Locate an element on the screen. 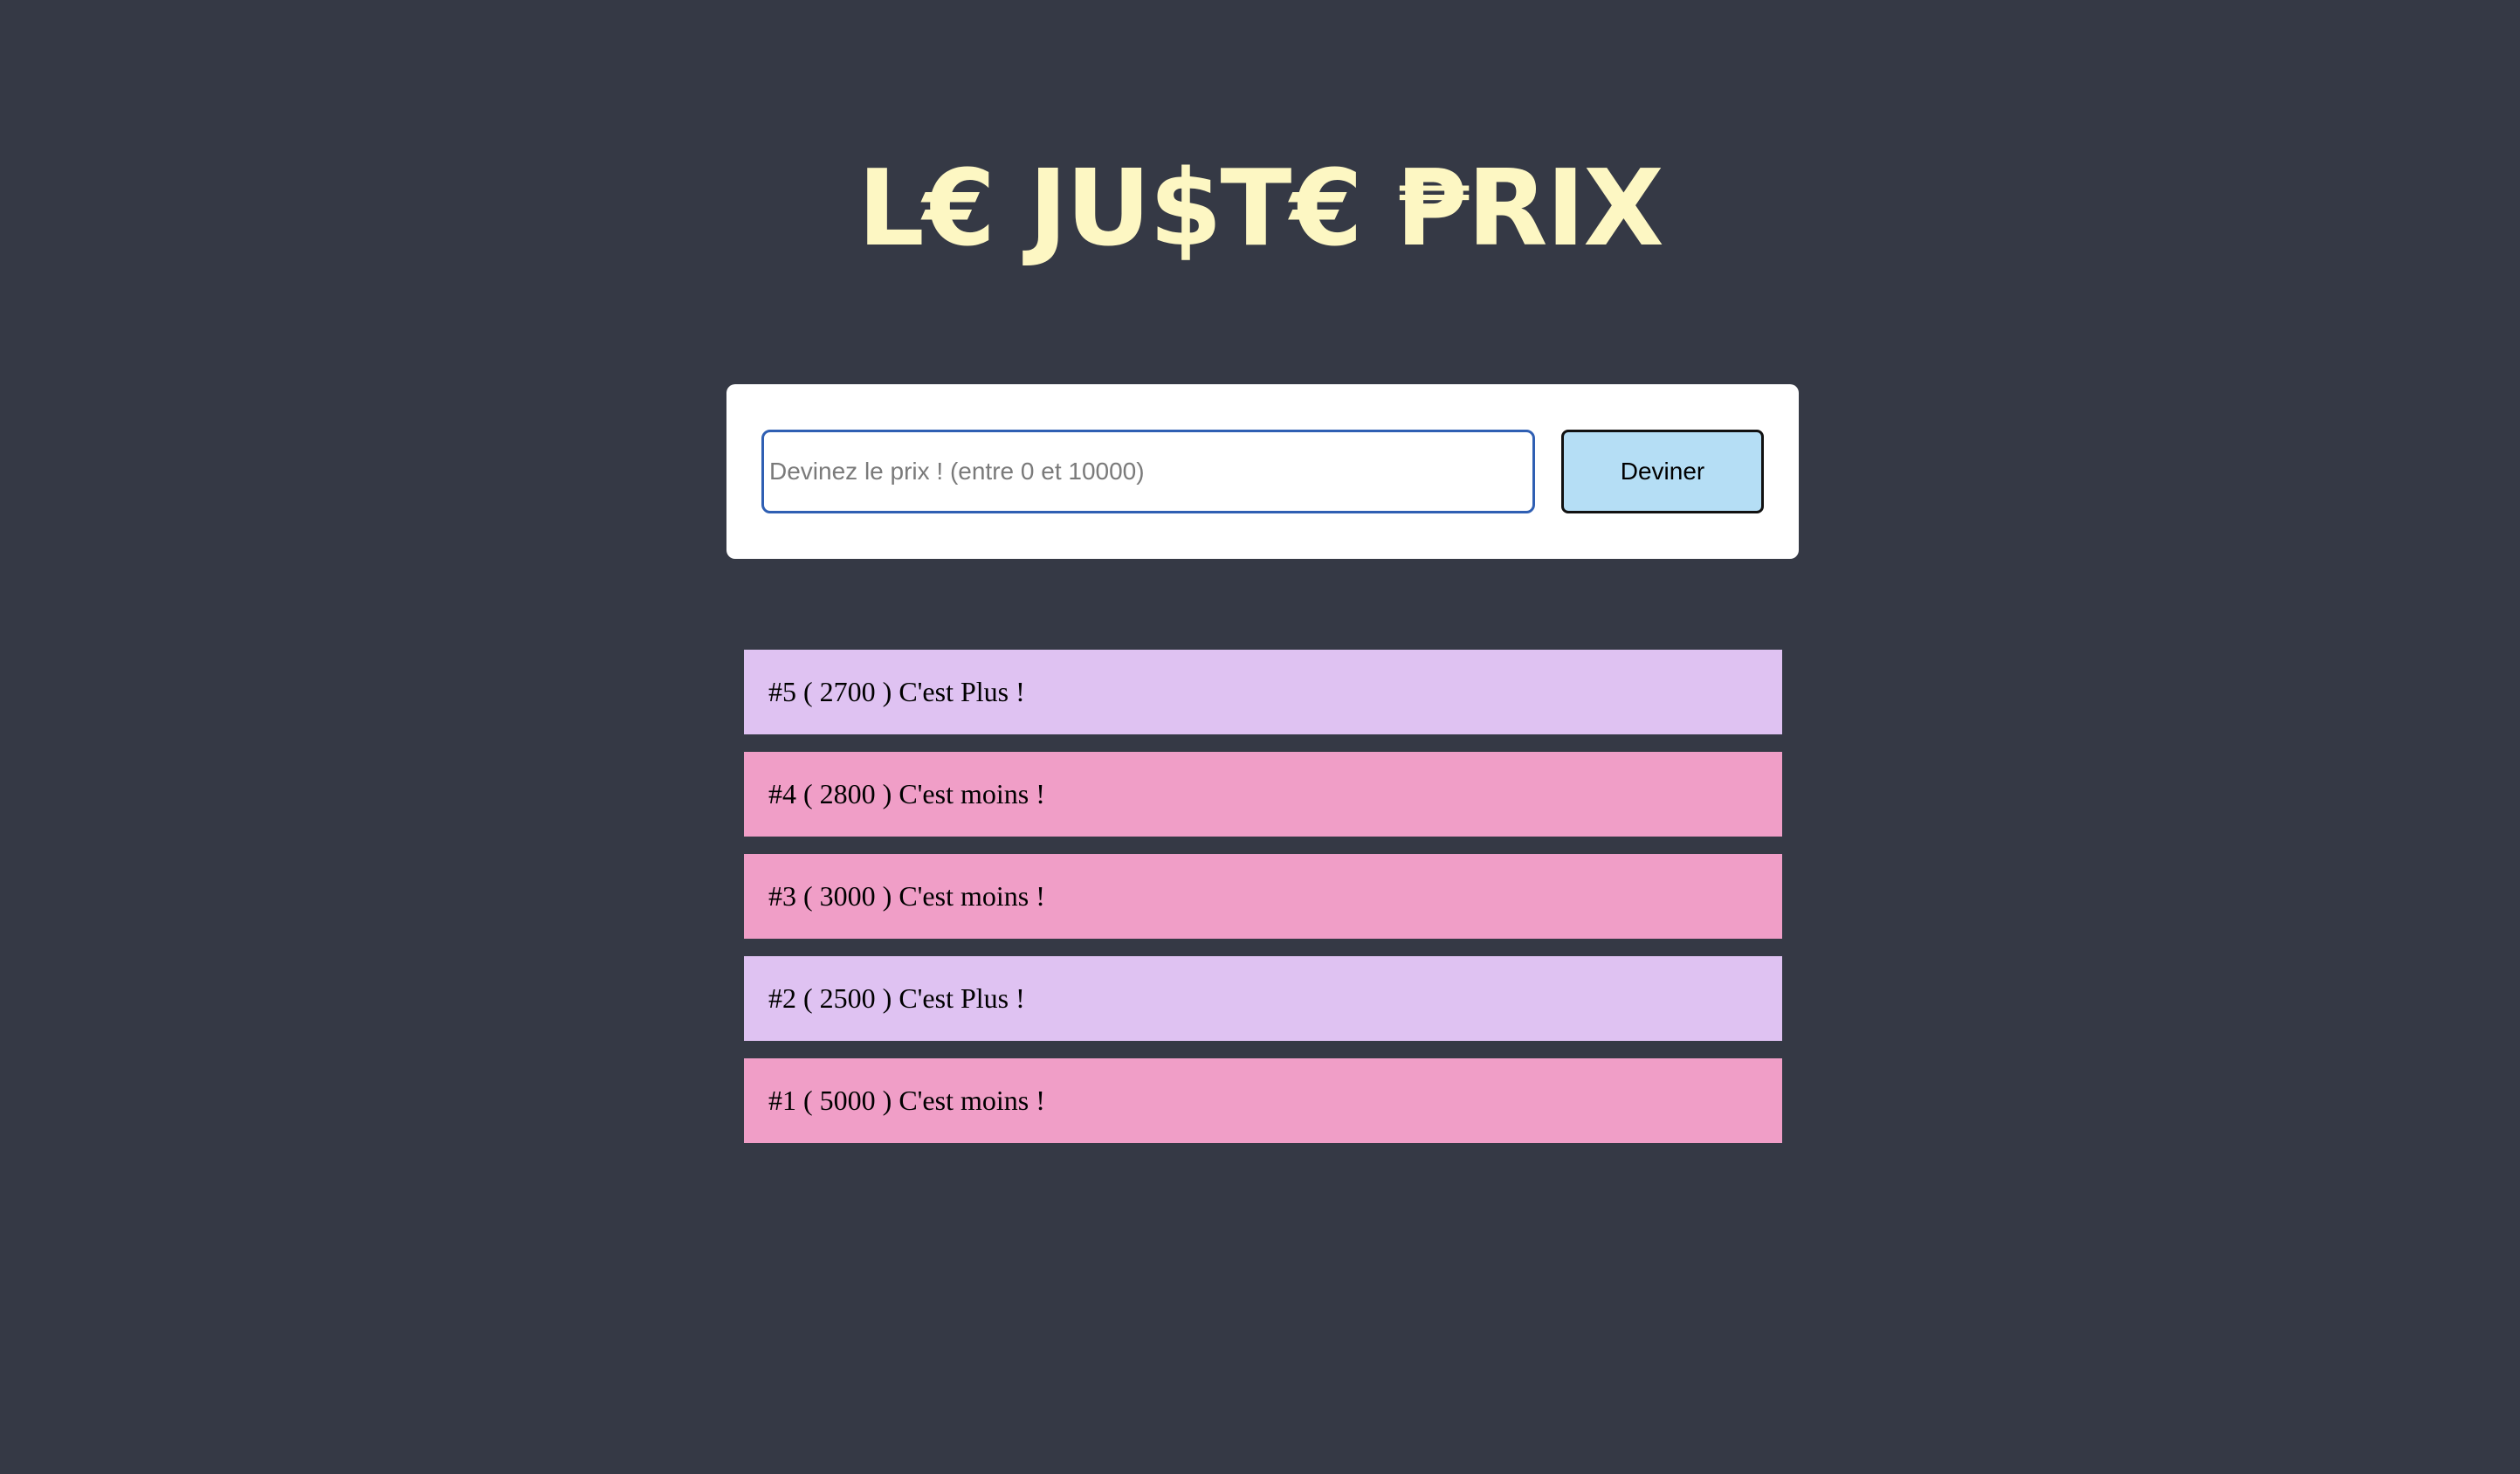 The image size is (2520, 1474). guess-form-card: Deviner is located at coordinates (1262, 471).